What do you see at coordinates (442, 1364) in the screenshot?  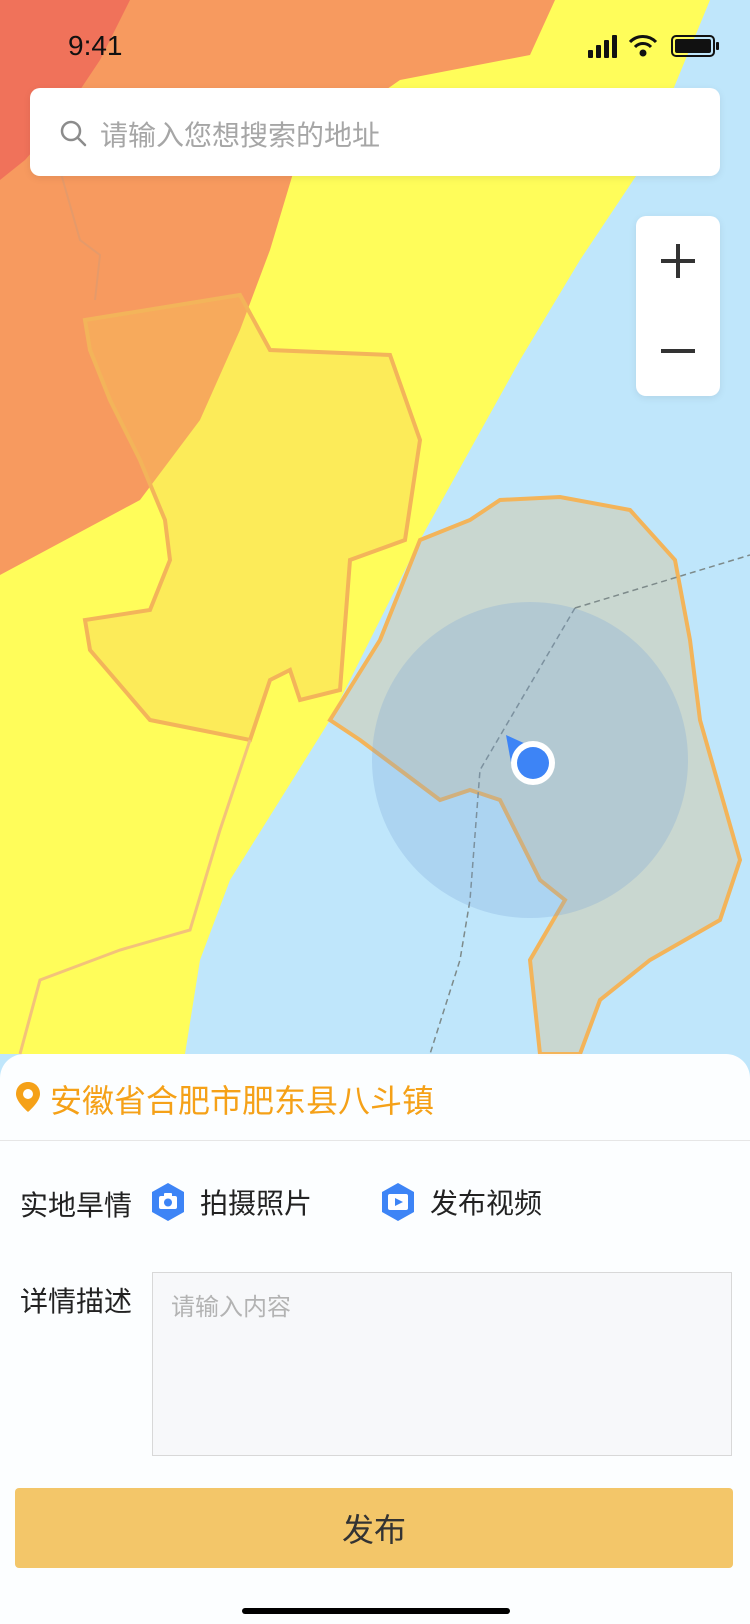 I see `description-textarea: 请输入内容` at bounding box center [442, 1364].